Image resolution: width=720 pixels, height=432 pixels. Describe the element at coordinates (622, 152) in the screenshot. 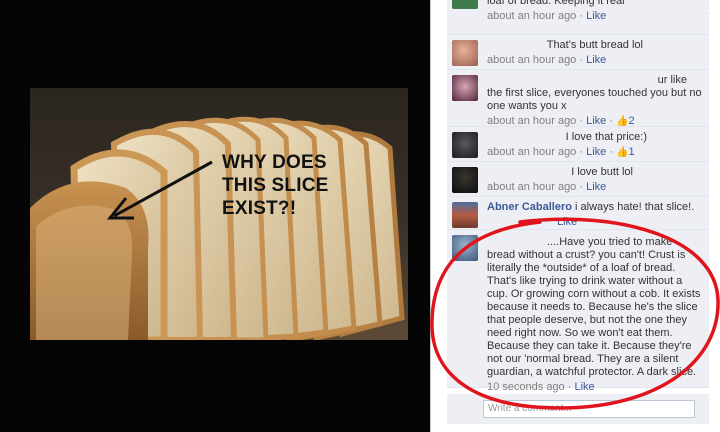

I see `thumbs-up-icon: 👍` at that location.